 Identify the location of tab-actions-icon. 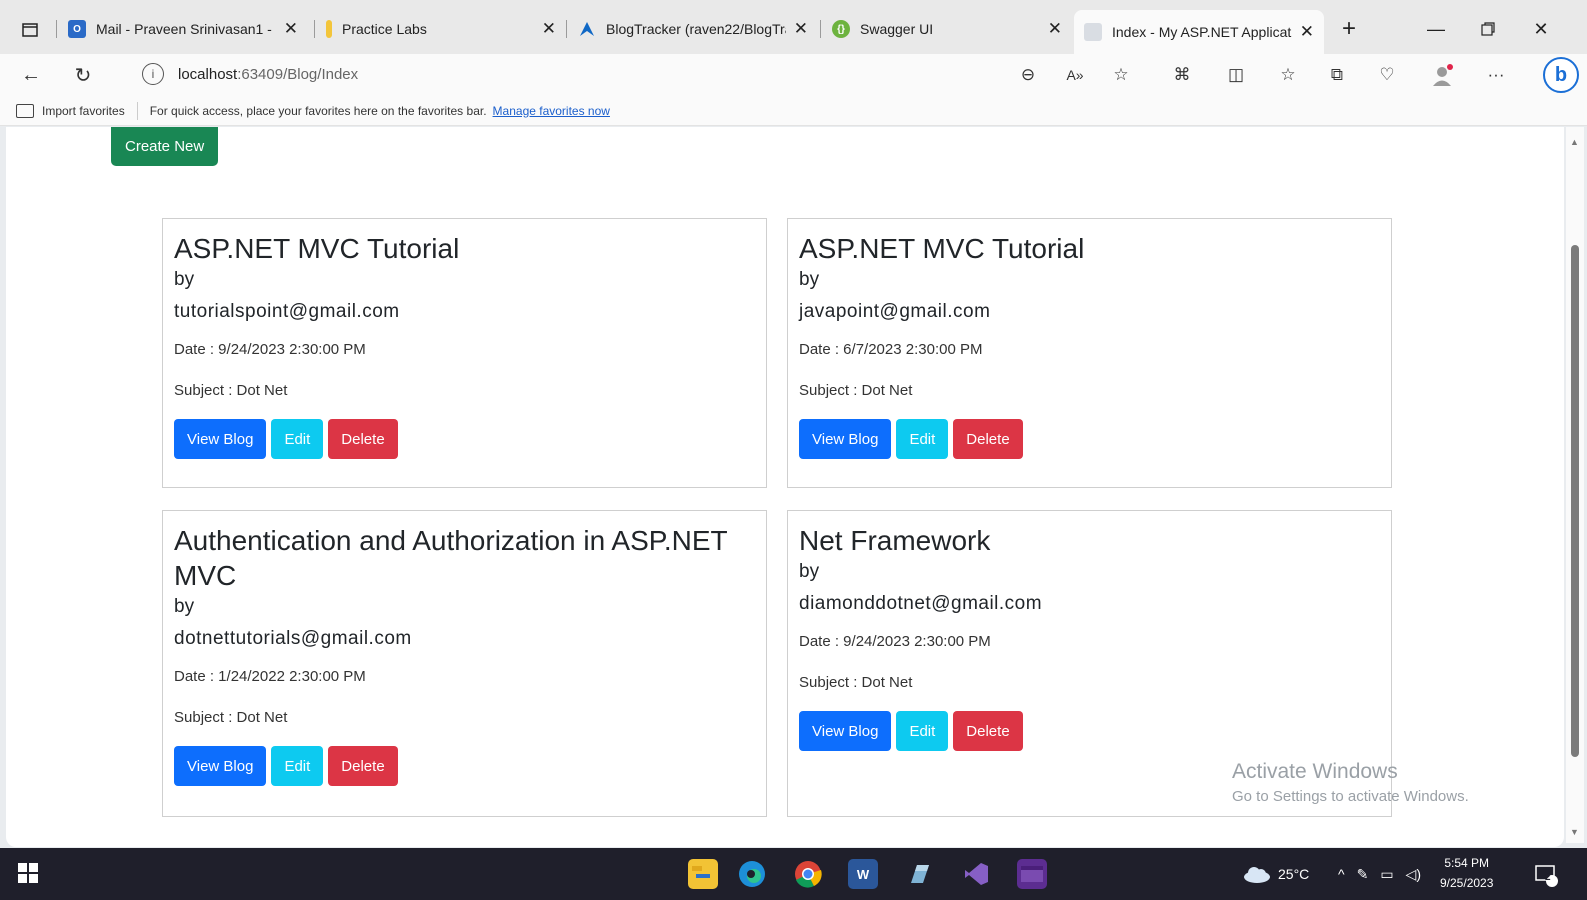
(30, 30).